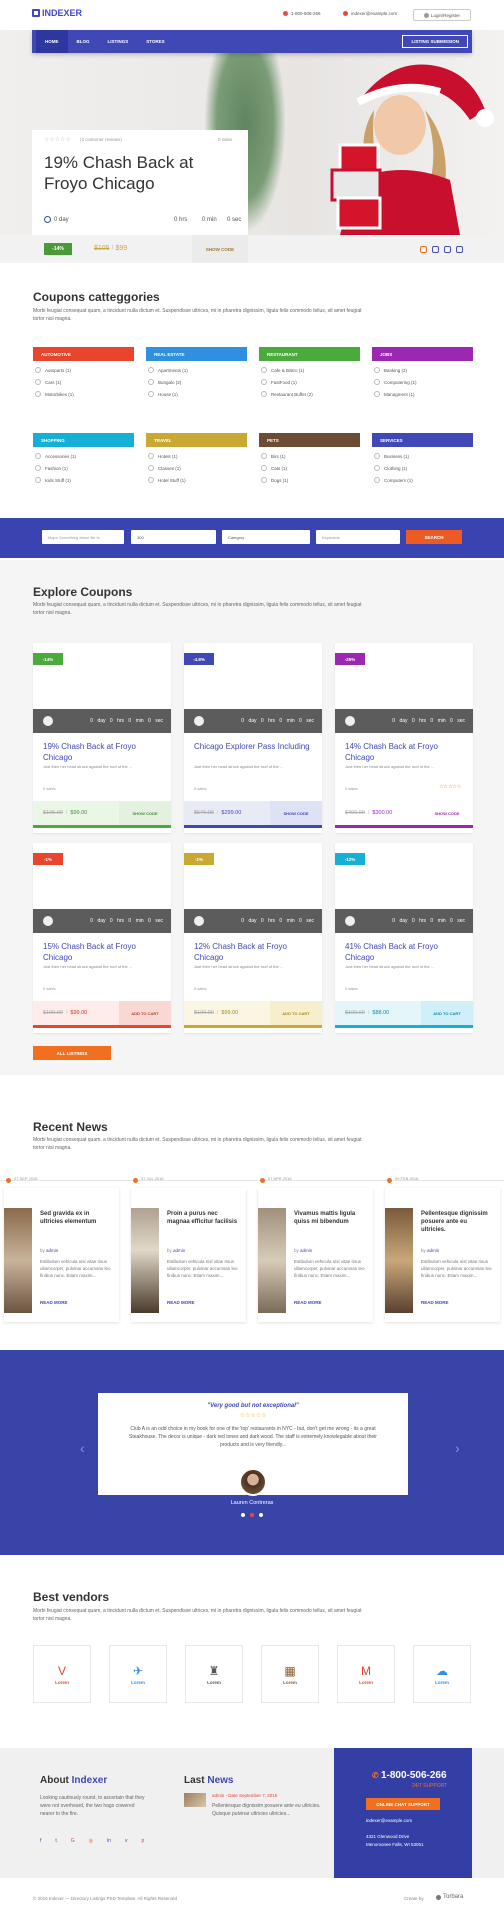 Image resolution: width=504 pixels, height=1920 pixels. I want to click on city-select: 300, so click(173, 537).